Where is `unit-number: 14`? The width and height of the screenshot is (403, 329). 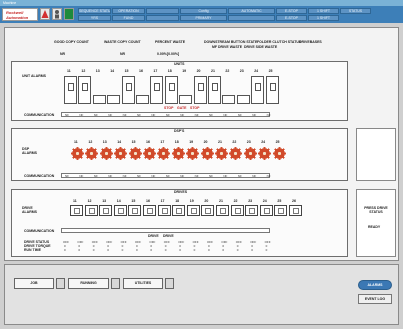
unit-number: 14 is located at coordinates (112, 71).